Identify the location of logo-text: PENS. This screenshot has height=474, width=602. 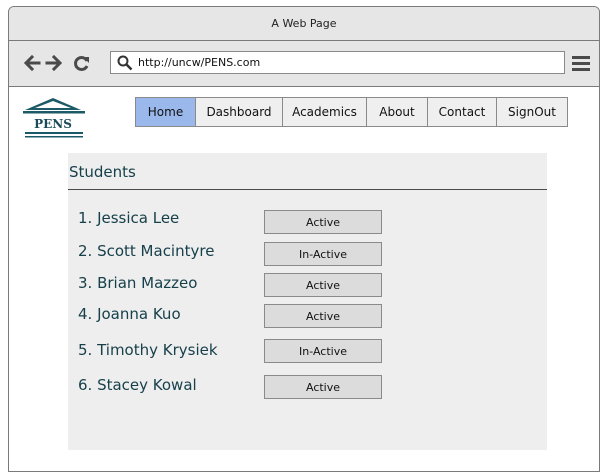
(53, 124).